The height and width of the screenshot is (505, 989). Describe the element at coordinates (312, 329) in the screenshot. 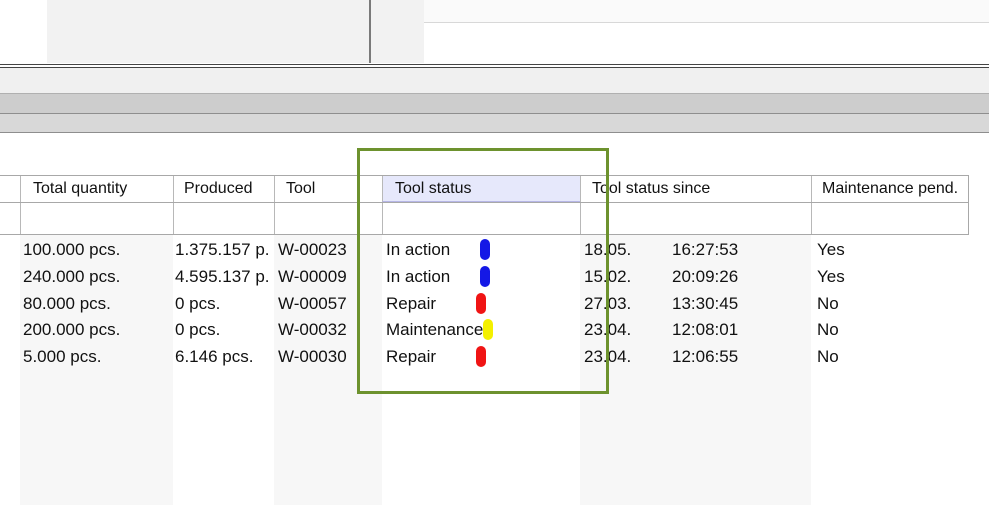

I see `cell-tool: W-00032` at that location.